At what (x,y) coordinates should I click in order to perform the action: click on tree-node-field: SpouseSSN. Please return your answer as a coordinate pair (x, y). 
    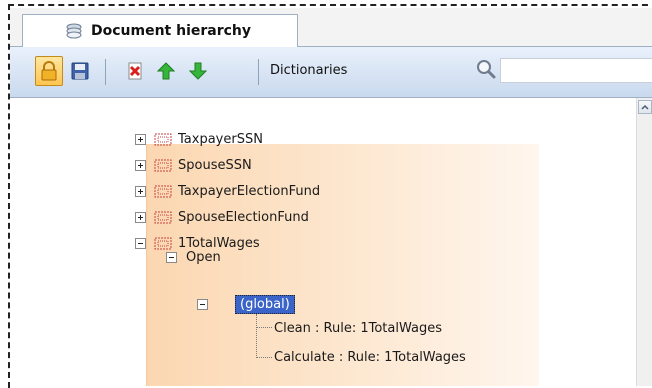
    Looking at the image, I should click on (193, 165).